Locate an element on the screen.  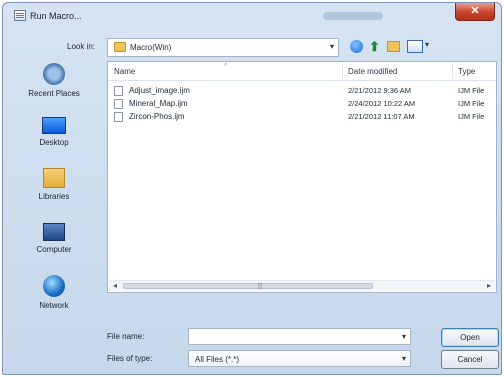
window-app-icon is located at coordinates (20, 15).